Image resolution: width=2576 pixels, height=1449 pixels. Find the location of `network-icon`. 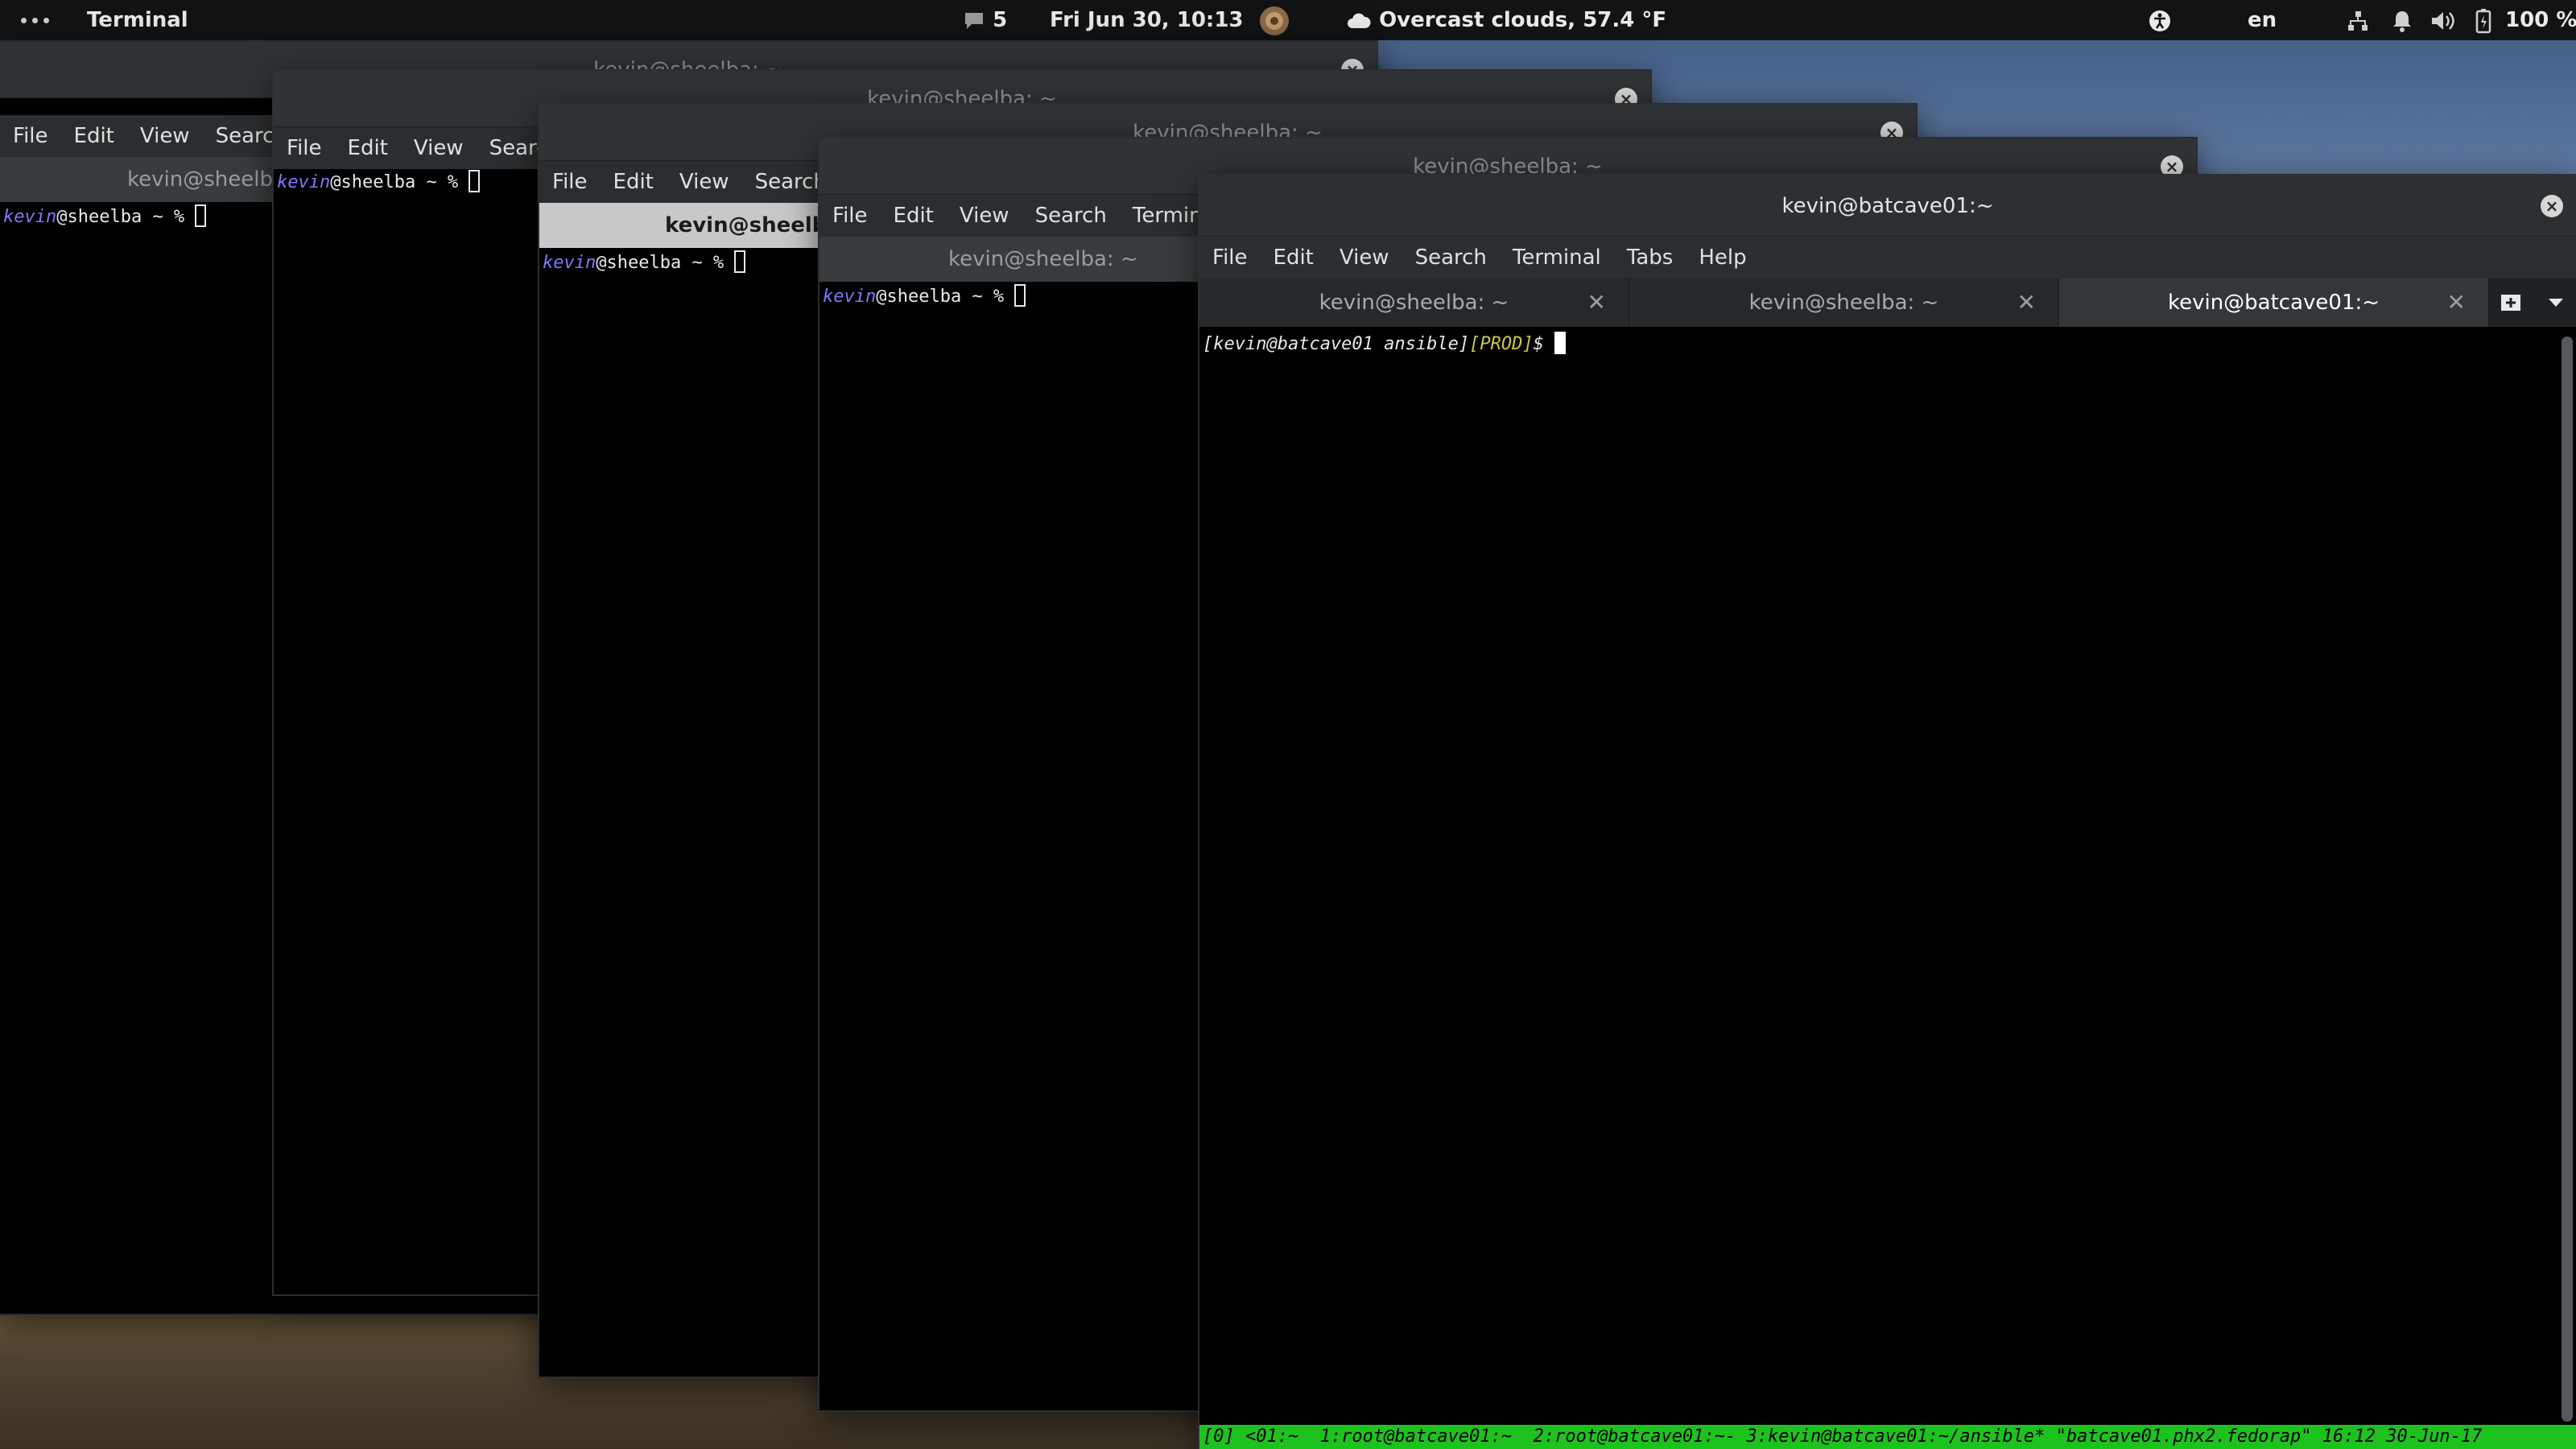

network-icon is located at coordinates (2358, 20).